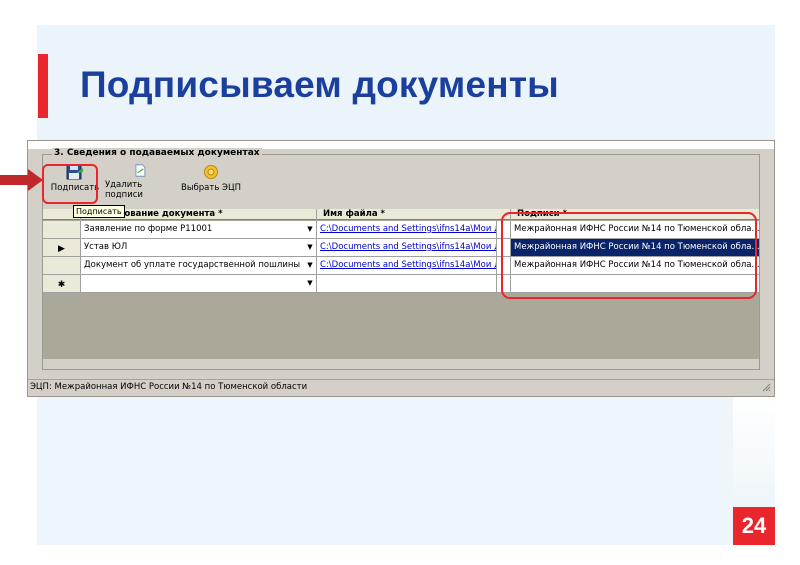 This screenshot has width=800, height=565. Describe the element at coordinates (766, 387) in the screenshot. I see `resize-grip-icon` at that location.